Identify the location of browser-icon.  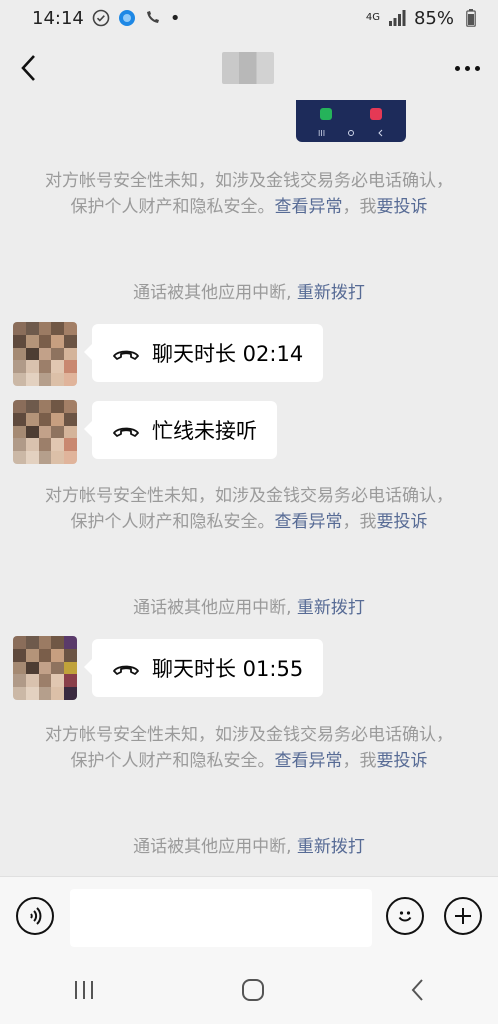
(127, 18).